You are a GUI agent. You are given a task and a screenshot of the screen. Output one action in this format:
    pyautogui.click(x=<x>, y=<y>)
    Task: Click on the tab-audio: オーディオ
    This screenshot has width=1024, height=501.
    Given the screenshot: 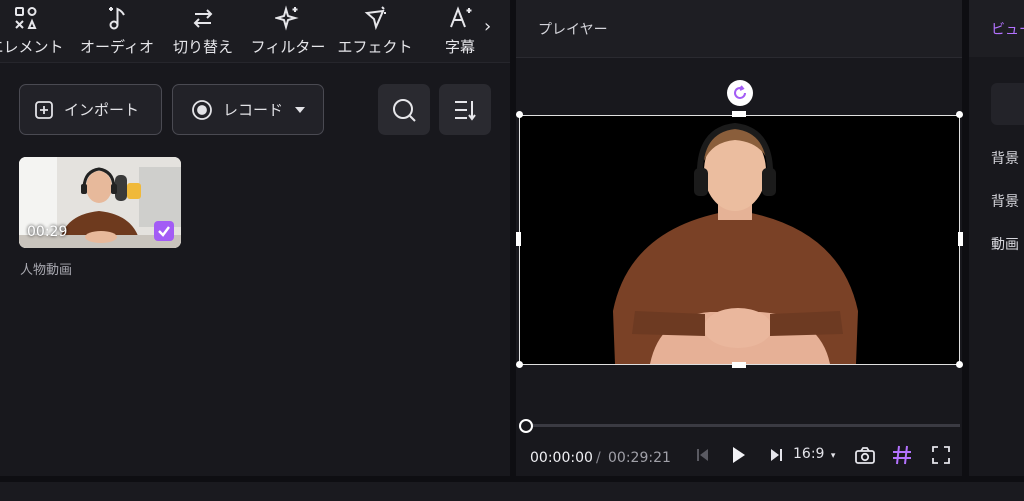 What is the action you would take?
    pyautogui.click(x=117, y=31)
    